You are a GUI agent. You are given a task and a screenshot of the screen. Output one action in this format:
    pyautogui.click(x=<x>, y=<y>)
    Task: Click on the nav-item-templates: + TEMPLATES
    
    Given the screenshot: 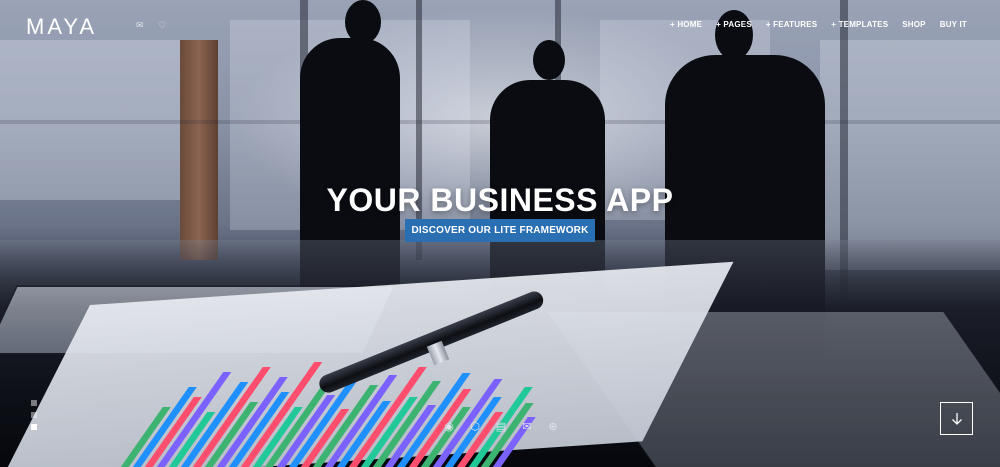 What is the action you would take?
    pyautogui.click(x=859, y=24)
    